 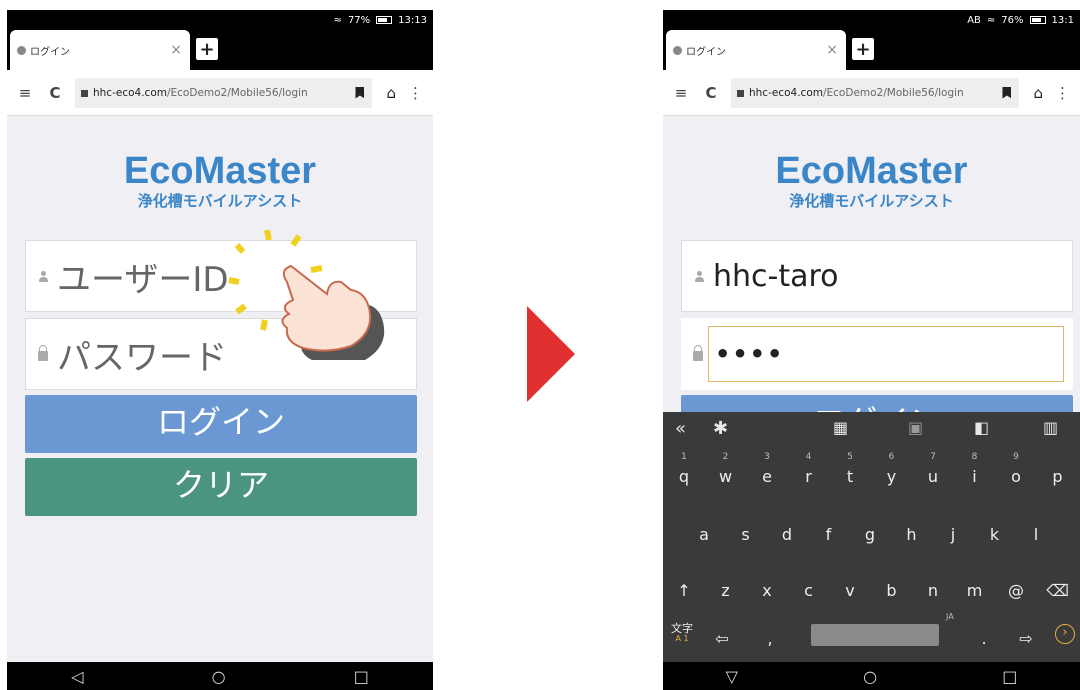 I want to click on key-l: l, so click(x=1036, y=530).